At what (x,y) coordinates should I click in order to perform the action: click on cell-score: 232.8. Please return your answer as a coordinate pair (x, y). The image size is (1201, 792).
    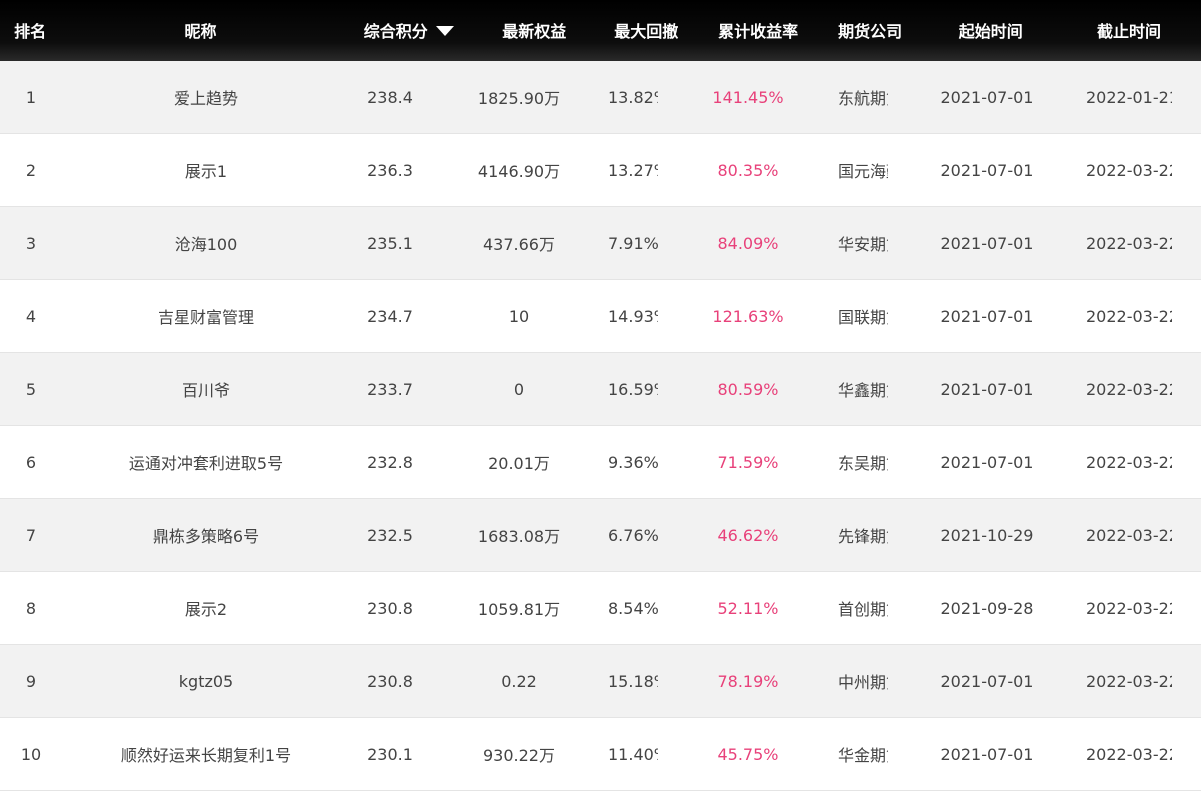
    Looking at the image, I should click on (390, 462).